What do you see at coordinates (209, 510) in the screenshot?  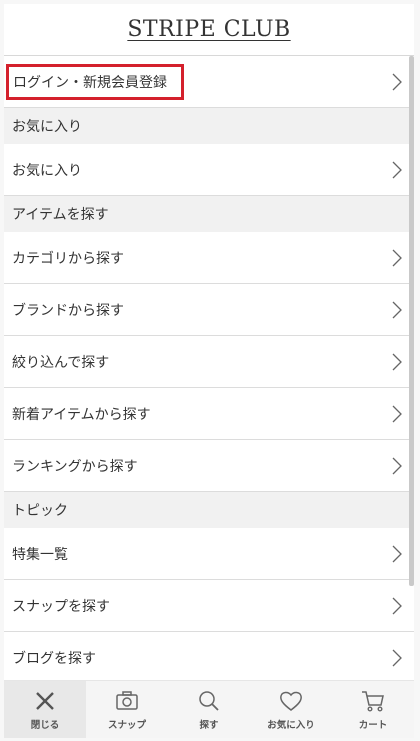 I see `section-header-topics: トピック` at bounding box center [209, 510].